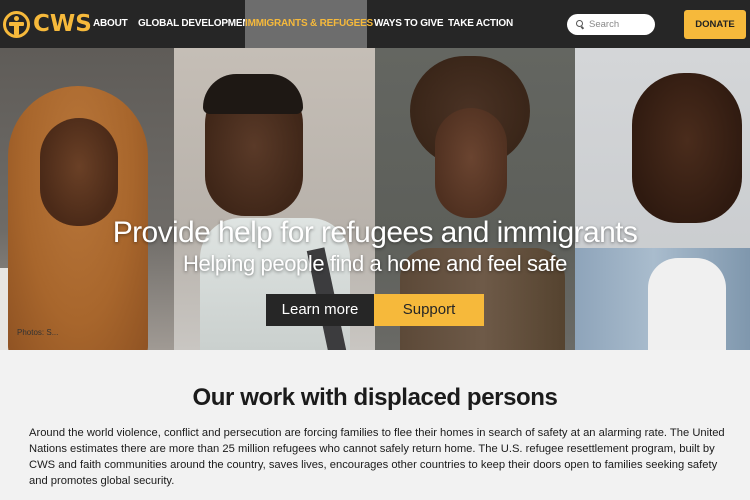 This screenshot has width=750, height=500. I want to click on section-heading: Our work with displaced persons, so click(375, 397).